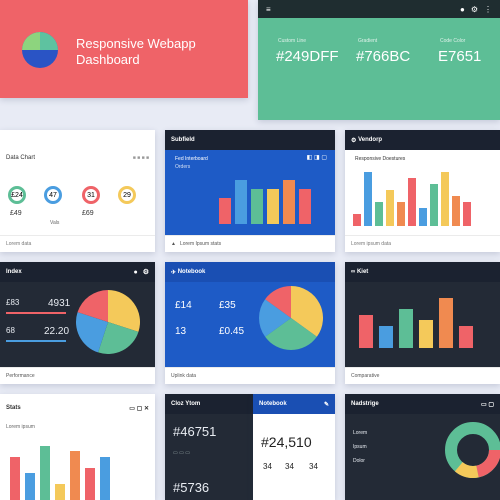 This screenshot has height=500, width=500. I want to click on bar-card-blue-footer: ▲ Lorem Ipsum stats, so click(250, 243).